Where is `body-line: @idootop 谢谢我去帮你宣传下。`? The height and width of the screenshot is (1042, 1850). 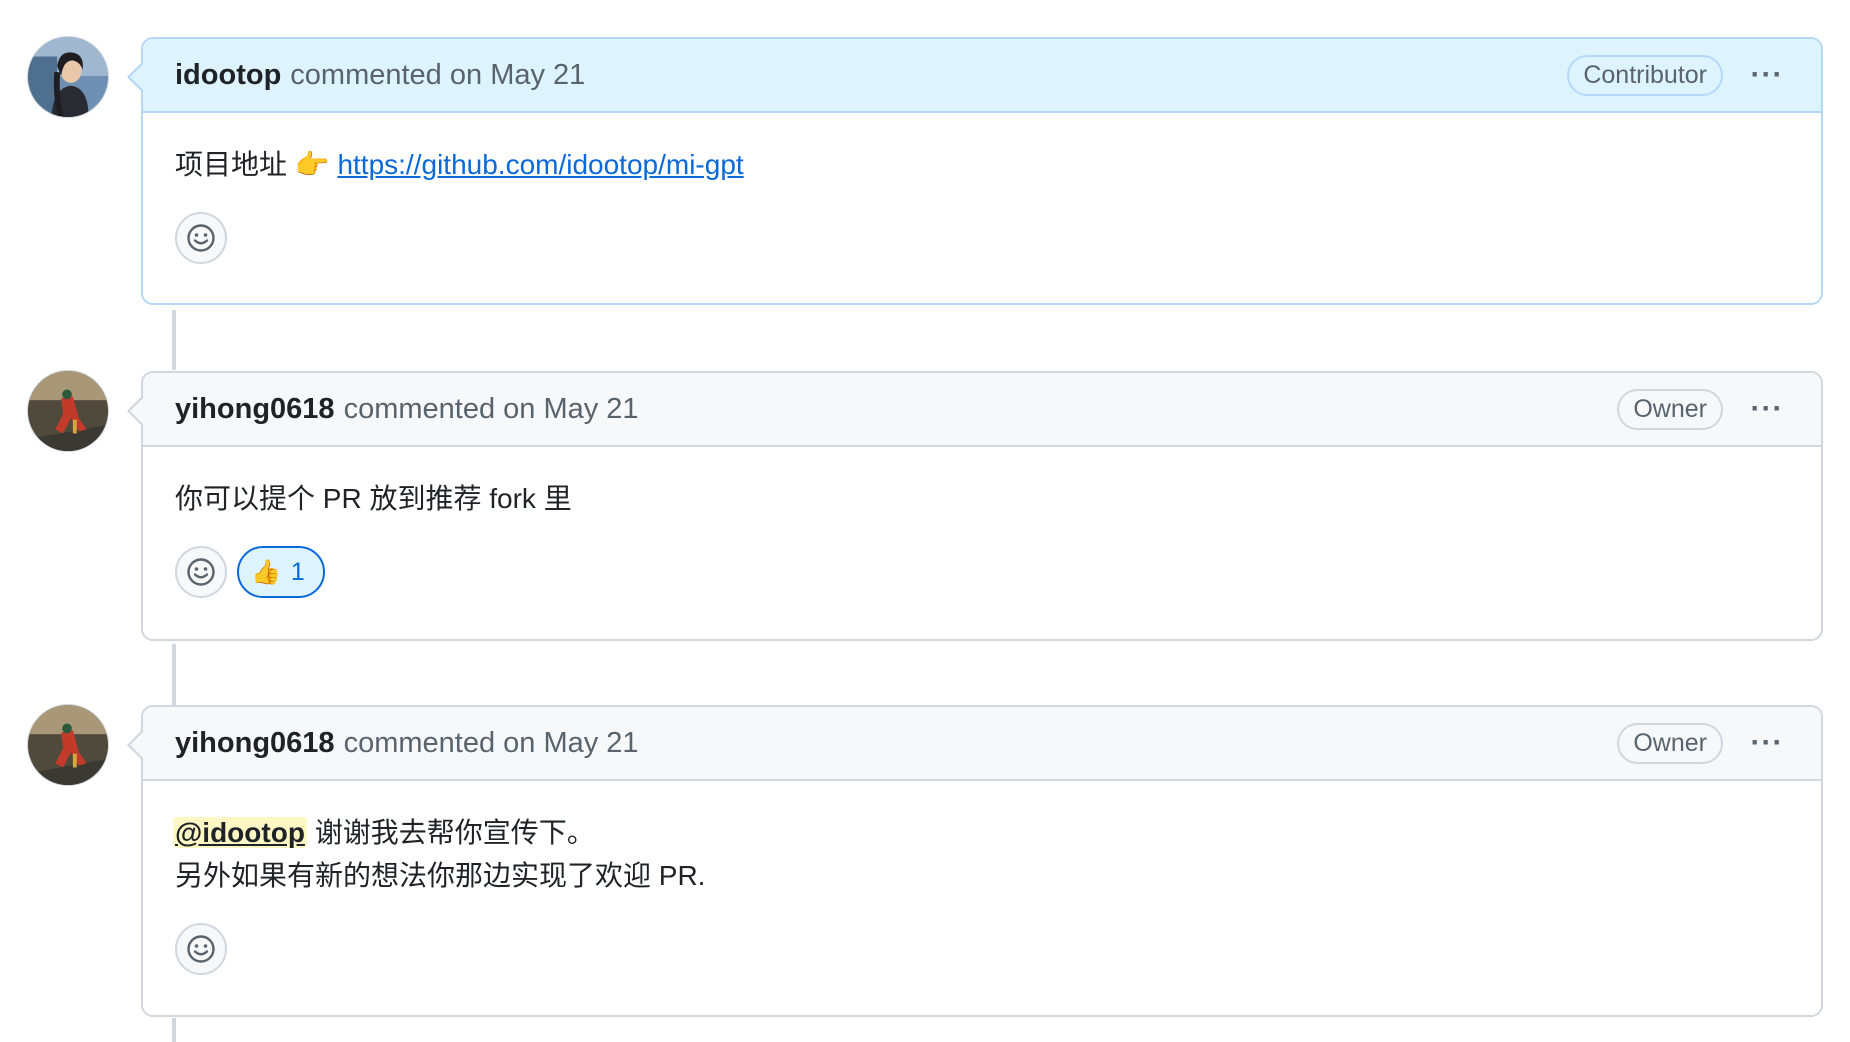 body-line: @idootop 谢谢我去帮你宣传下。 is located at coordinates (981, 832).